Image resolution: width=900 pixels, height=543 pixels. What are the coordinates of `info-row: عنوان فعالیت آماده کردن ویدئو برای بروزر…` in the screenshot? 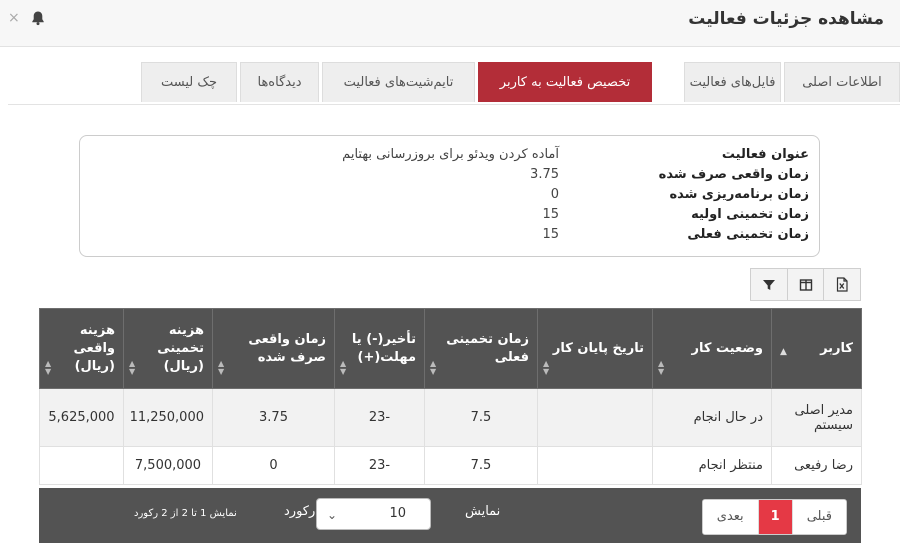 It's located at (449, 157).